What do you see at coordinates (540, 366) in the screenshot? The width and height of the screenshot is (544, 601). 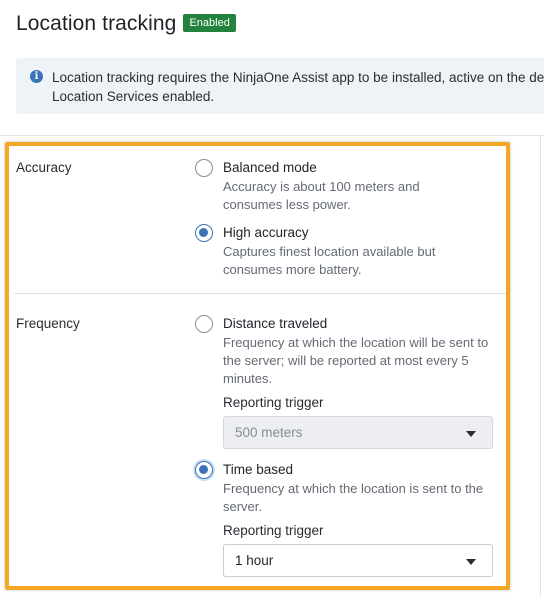 I see `panel-edge` at bounding box center [540, 366].